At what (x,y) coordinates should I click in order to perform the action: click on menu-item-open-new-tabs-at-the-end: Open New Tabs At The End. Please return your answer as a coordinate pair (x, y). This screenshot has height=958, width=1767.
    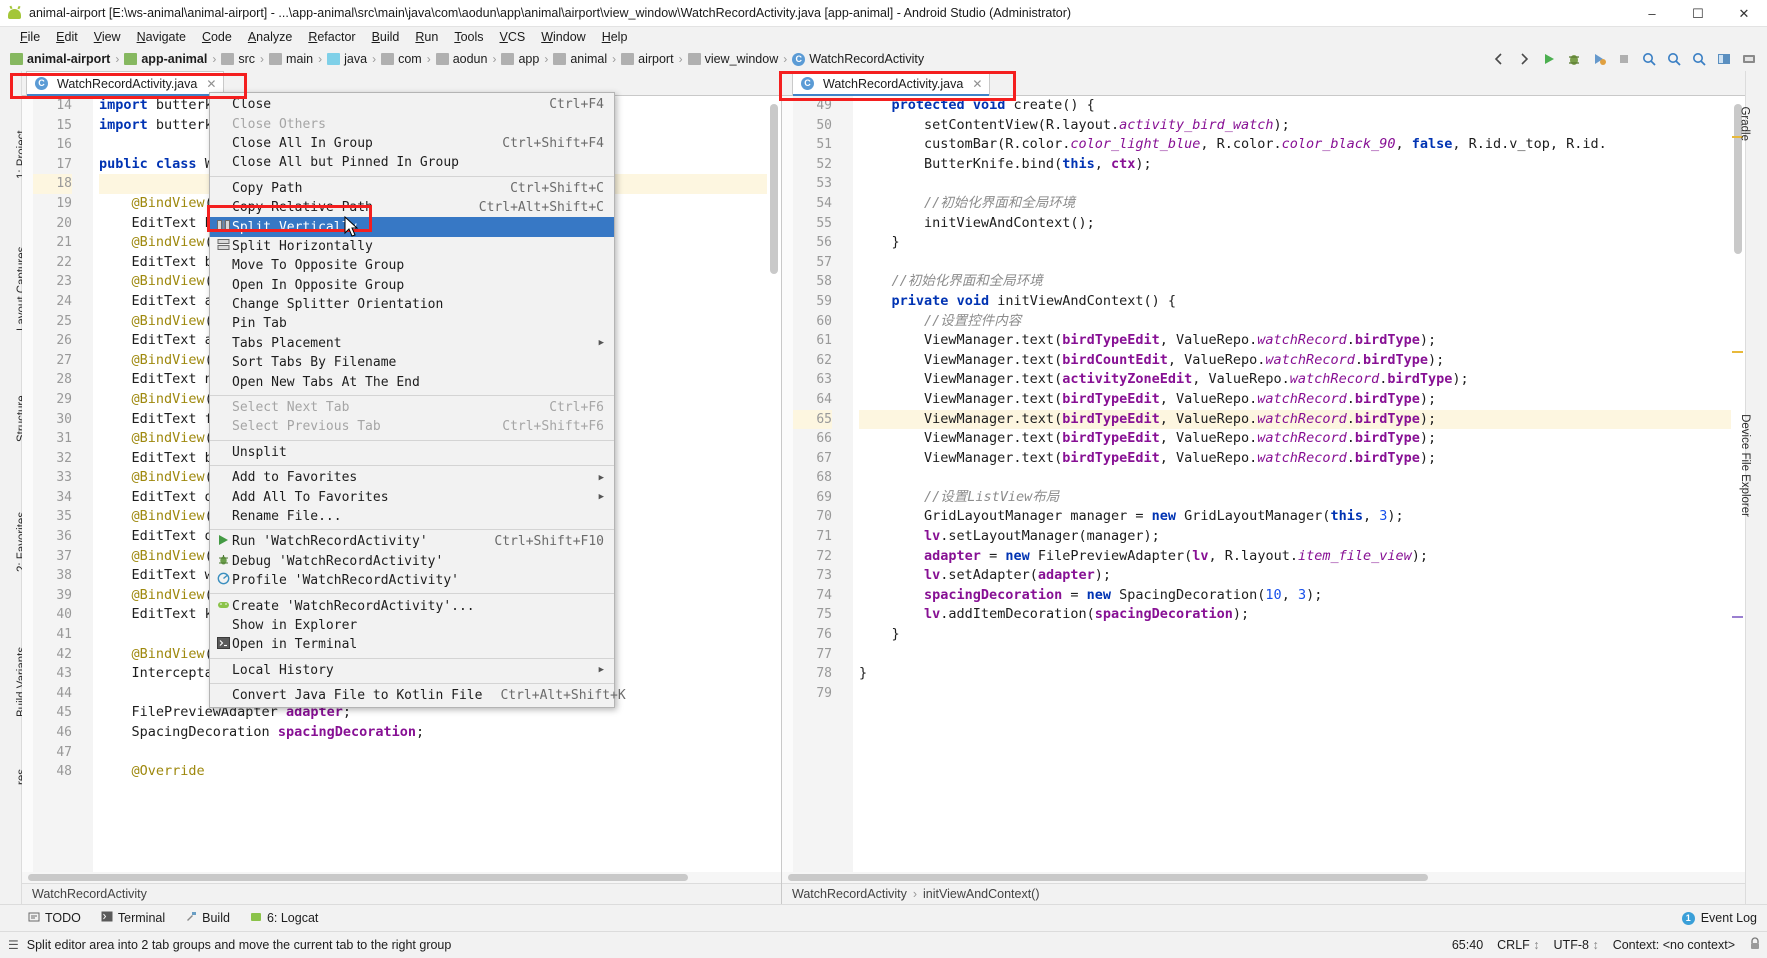
    Looking at the image, I should click on (412, 381).